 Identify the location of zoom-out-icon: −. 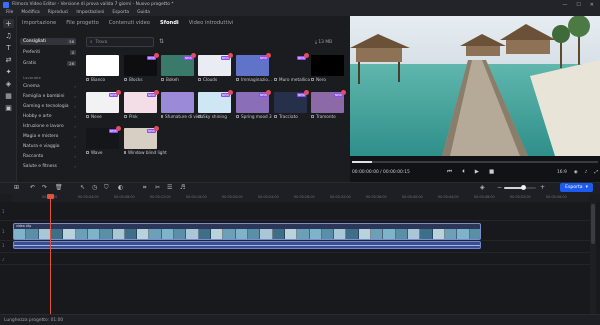
(499, 187).